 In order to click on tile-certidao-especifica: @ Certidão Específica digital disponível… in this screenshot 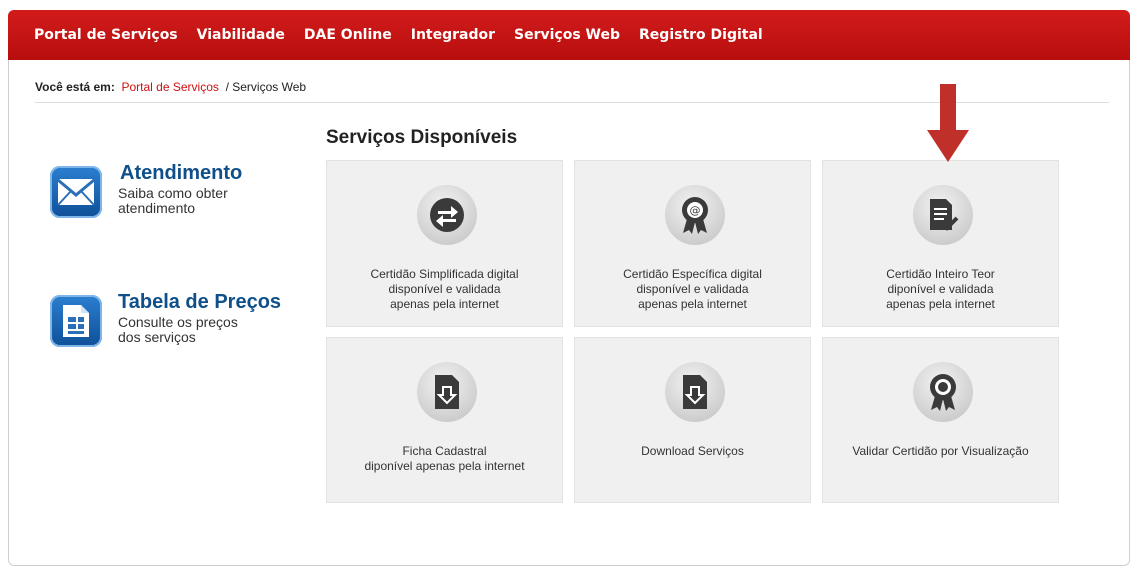, I will do `click(692, 243)`.